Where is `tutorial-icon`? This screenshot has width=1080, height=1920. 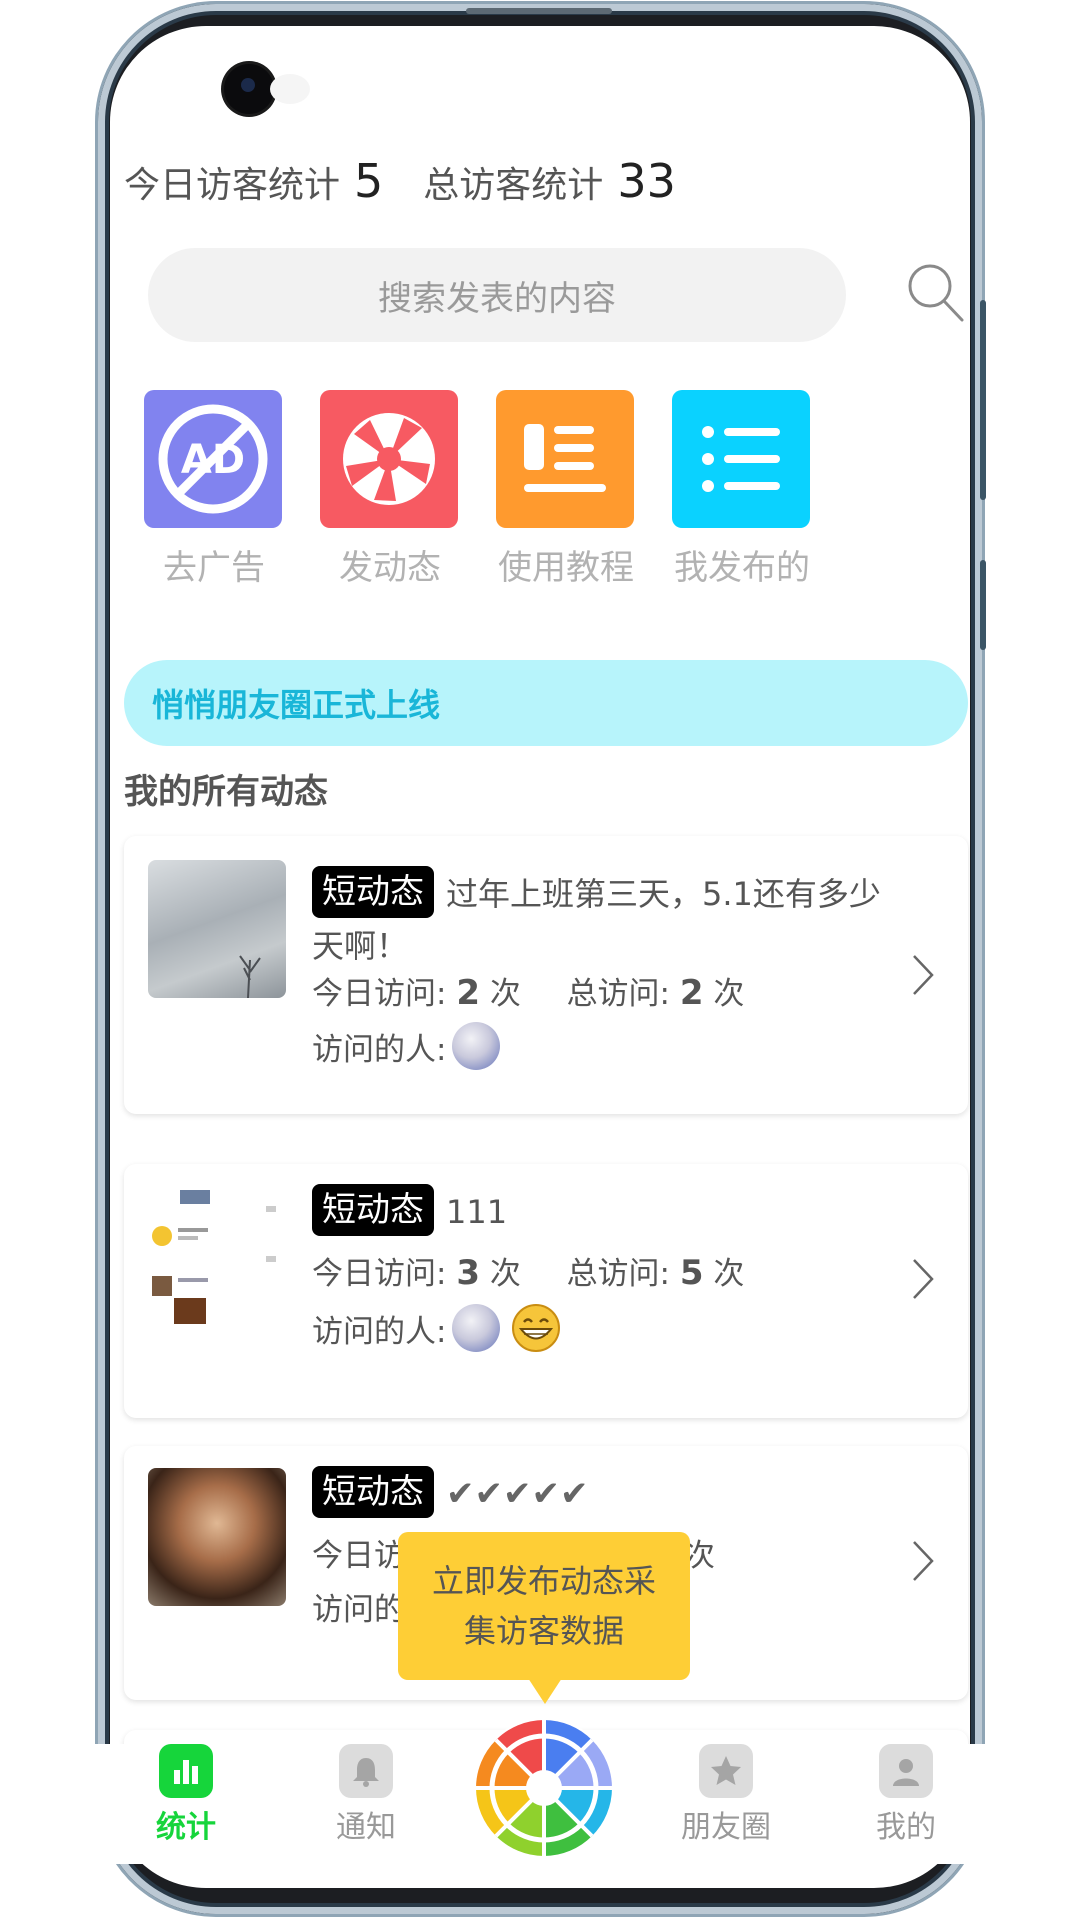 tutorial-icon is located at coordinates (565, 459).